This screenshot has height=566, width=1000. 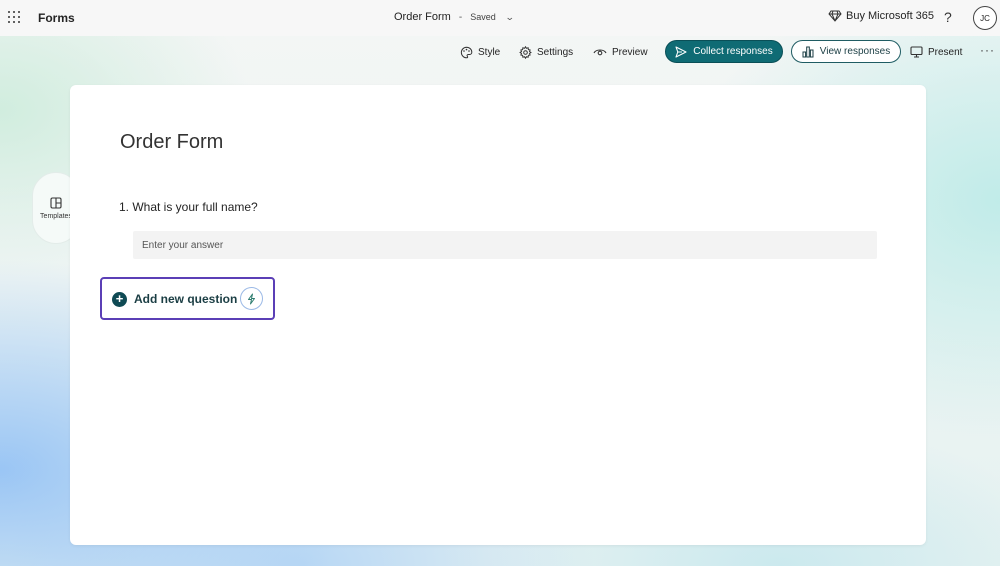 What do you see at coordinates (422, 17) in the screenshot?
I see `document-title: Order Form` at bounding box center [422, 17].